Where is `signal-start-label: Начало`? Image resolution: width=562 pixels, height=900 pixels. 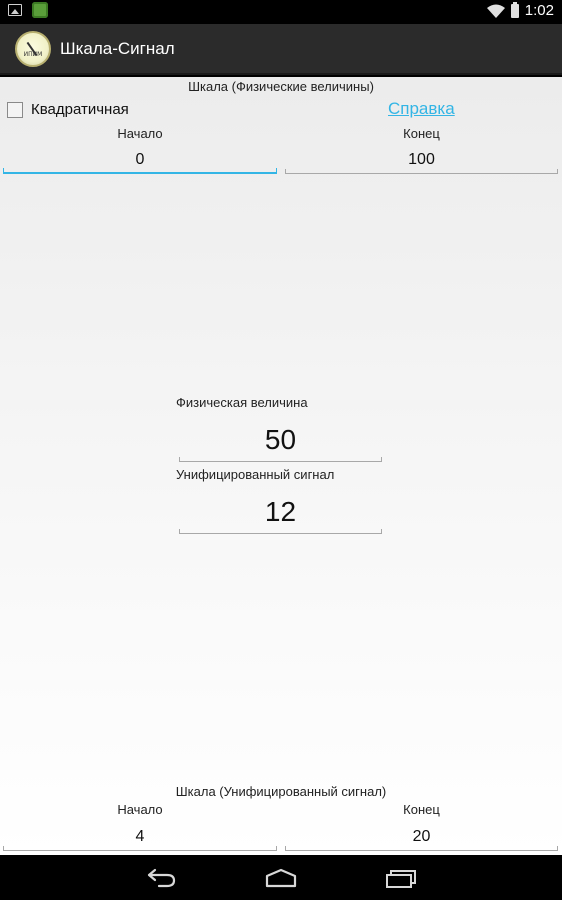 signal-start-label: Начало is located at coordinates (140, 809).